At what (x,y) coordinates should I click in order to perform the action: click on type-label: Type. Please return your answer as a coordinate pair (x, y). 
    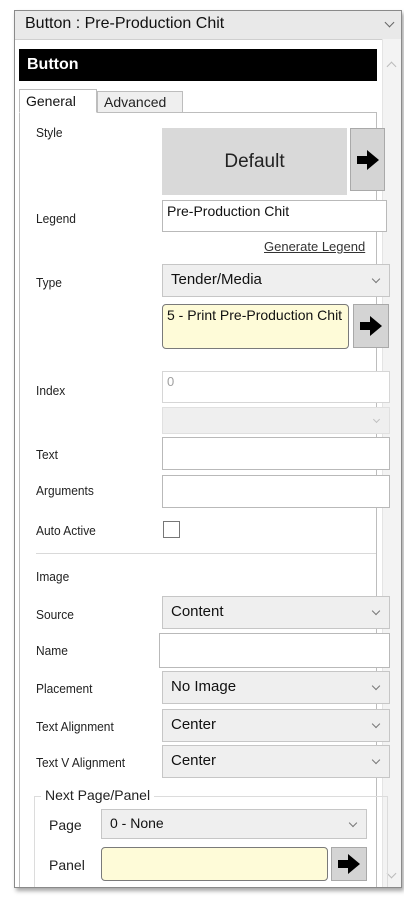
    Looking at the image, I should click on (49, 282).